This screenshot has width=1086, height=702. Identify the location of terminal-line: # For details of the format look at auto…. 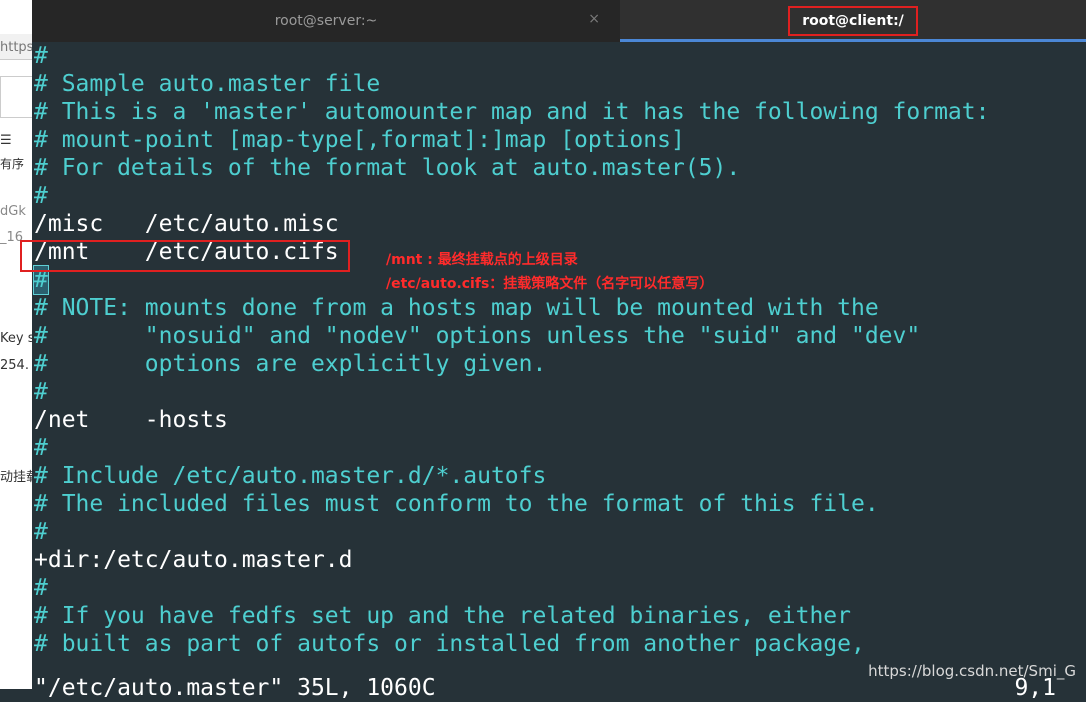
(387, 168).